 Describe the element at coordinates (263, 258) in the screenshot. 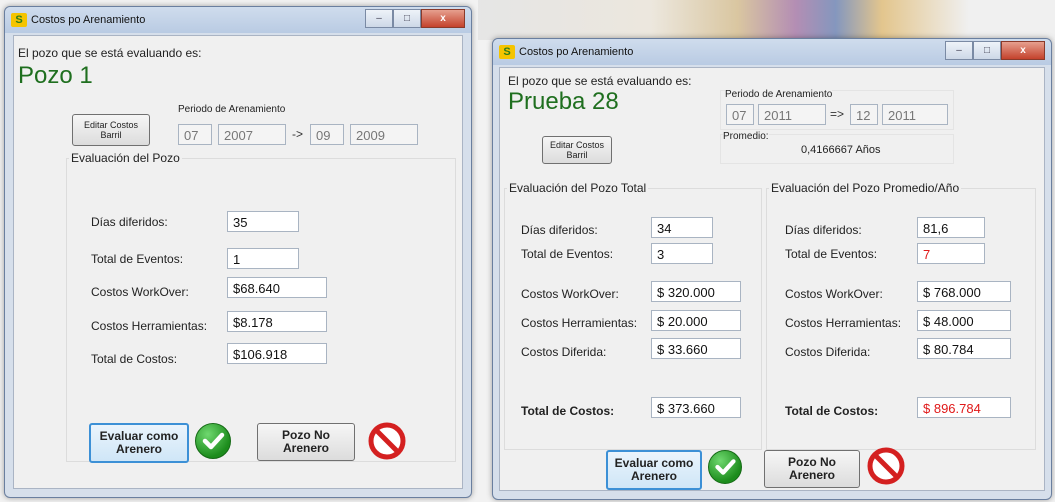

I see `total-events-field: 1` at that location.